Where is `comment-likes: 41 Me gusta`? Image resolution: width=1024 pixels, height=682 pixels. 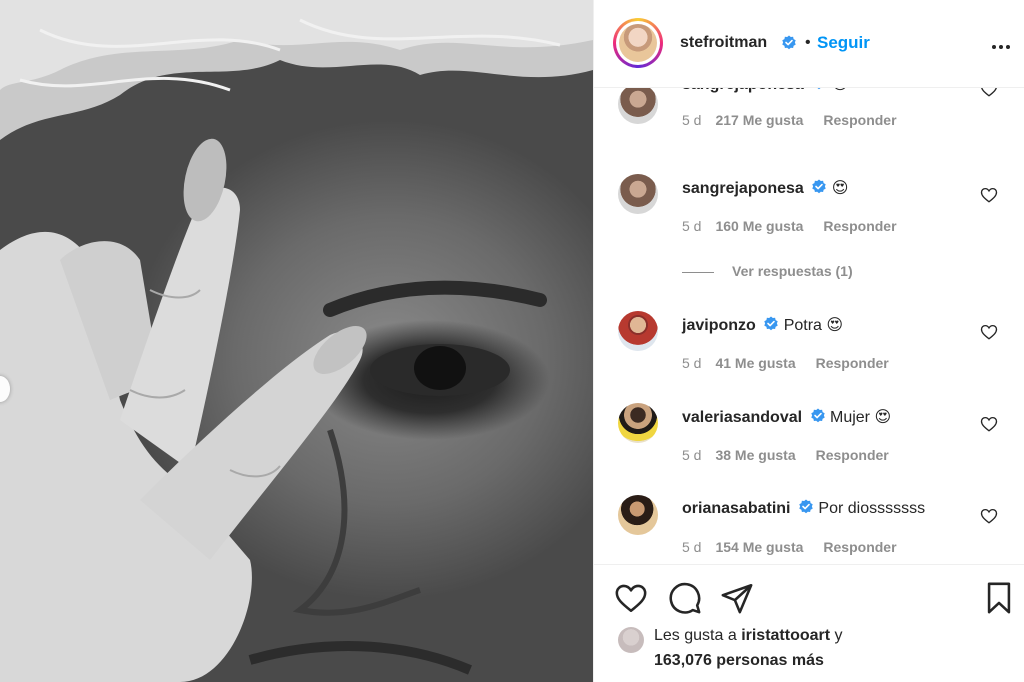
comment-likes: 41 Me gusta is located at coordinates (755, 363).